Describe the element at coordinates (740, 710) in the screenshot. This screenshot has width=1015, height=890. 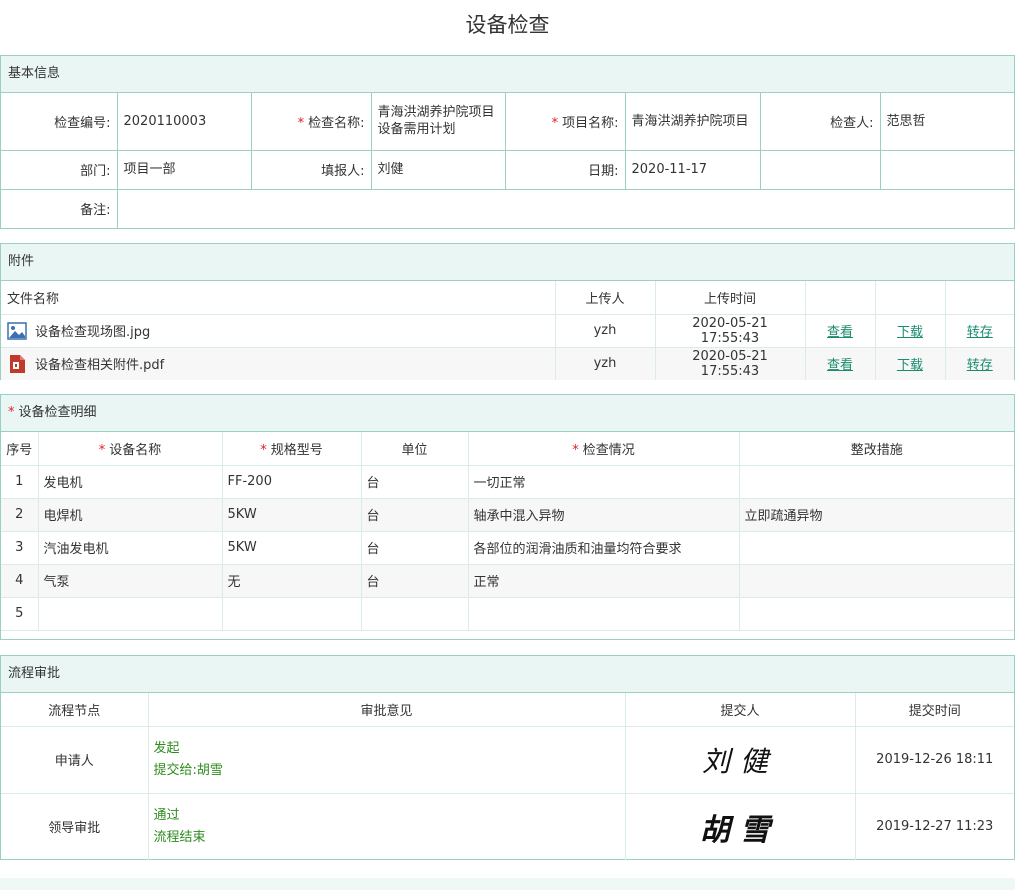
I see `col-submitter: 提交人` at that location.